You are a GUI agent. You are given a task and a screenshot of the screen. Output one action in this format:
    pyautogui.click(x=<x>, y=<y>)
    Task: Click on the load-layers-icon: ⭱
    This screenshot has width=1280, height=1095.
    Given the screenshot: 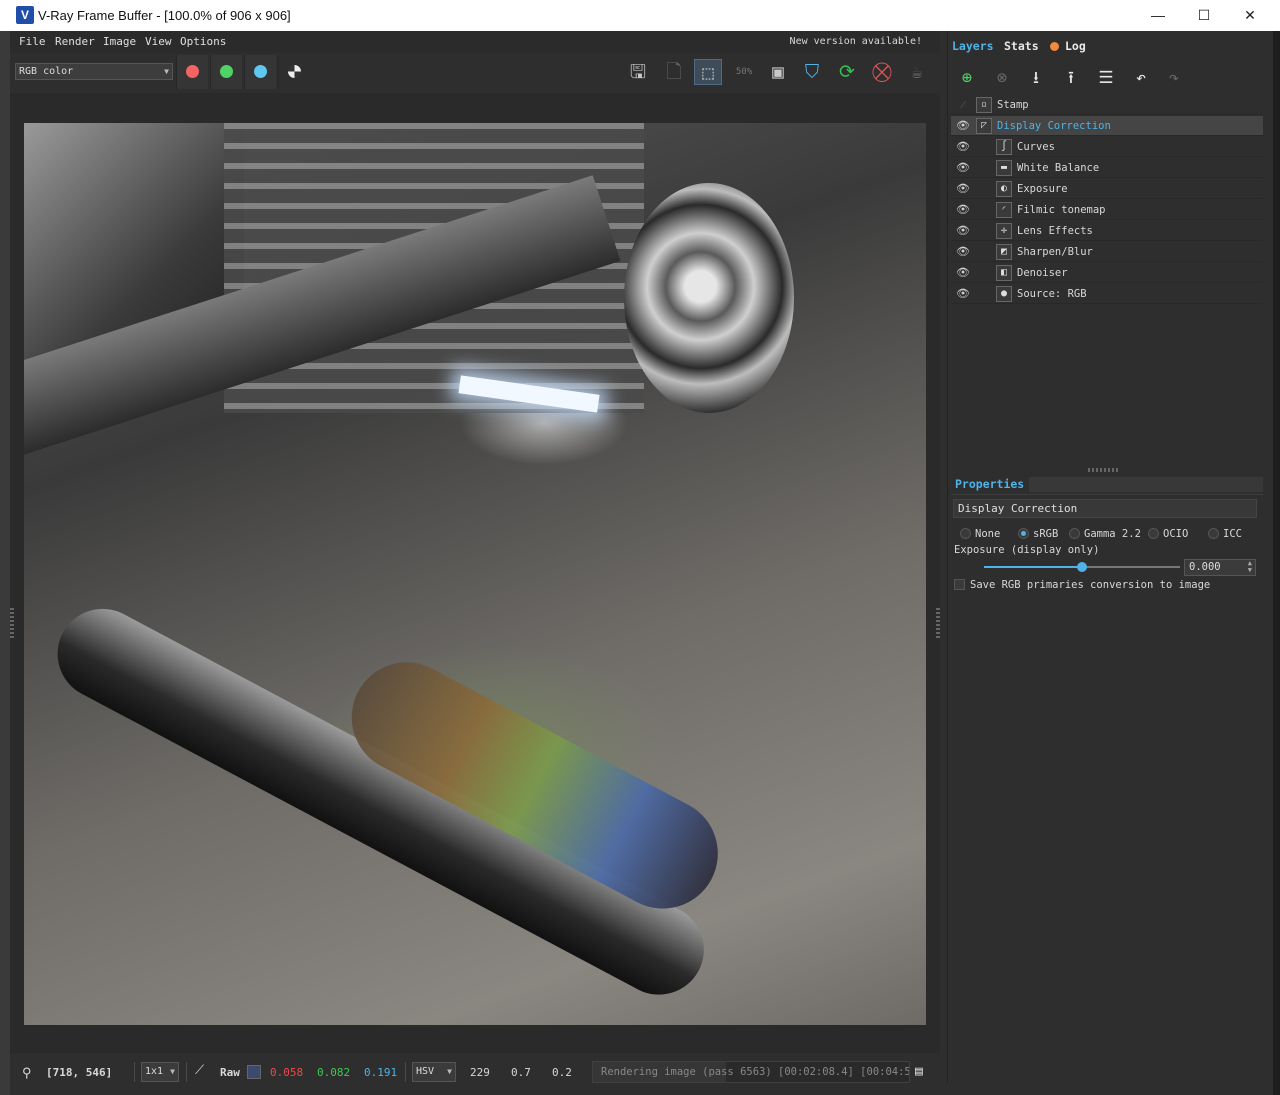 What is the action you would take?
    pyautogui.click(x=1071, y=78)
    